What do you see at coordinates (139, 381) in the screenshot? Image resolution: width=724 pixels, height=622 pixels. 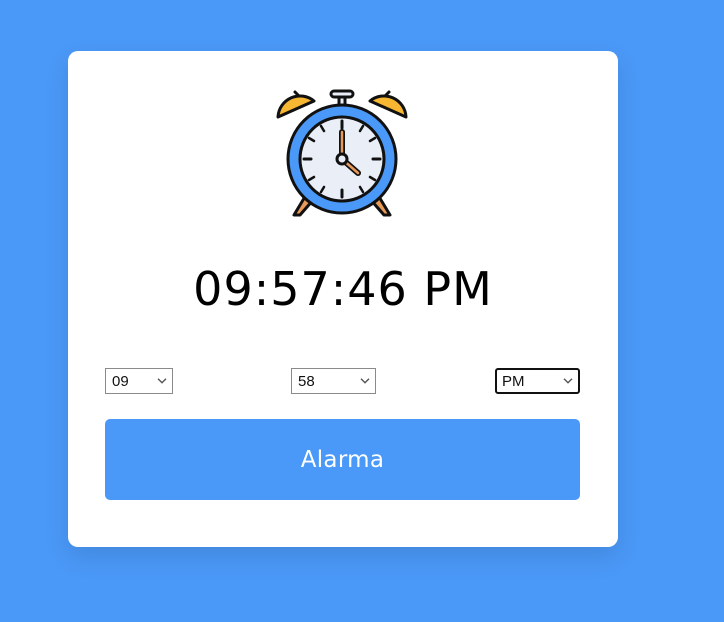 I see `hour-select: 09` at bounding box center [139, 381].